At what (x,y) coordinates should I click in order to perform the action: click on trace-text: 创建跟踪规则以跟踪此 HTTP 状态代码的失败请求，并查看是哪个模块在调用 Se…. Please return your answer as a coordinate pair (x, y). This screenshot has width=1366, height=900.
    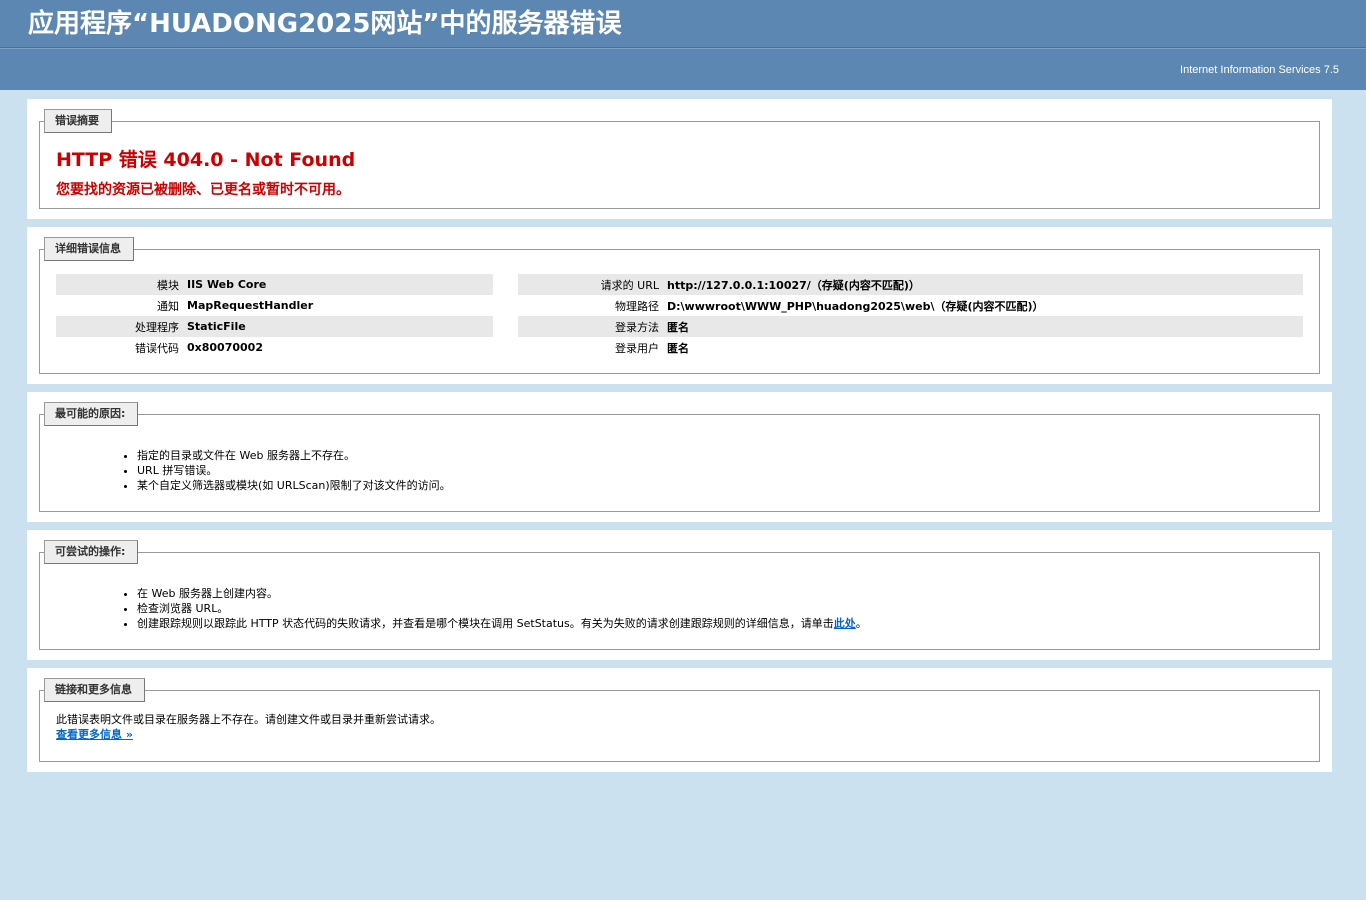
    Looking at the image, I should click on (485, 623).